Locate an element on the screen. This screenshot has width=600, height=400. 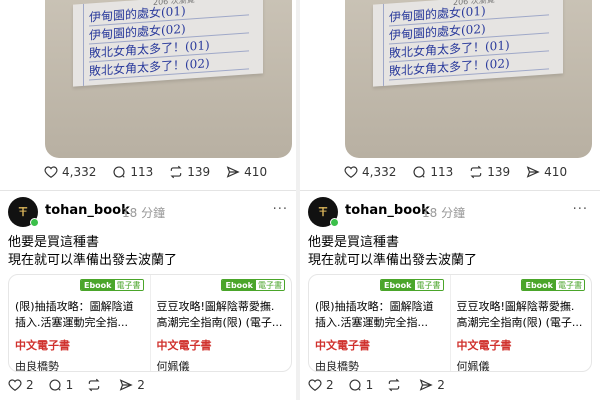
post-actions: 4,332 113 139 410 is located at coordinates (463, 172).